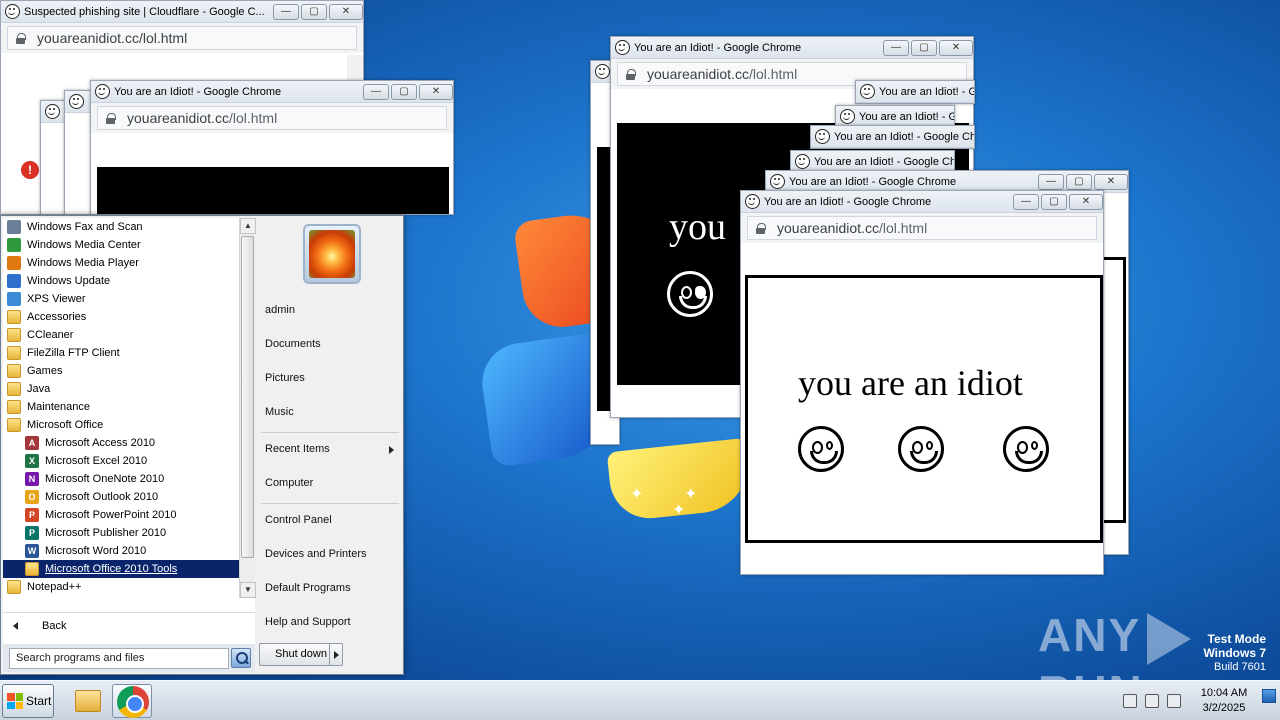  Describe the element at coordinates (121, 569) in the screenshot. I see `program-item-office-tools-selected: Microsoft Office 2010 Tools` at that location.